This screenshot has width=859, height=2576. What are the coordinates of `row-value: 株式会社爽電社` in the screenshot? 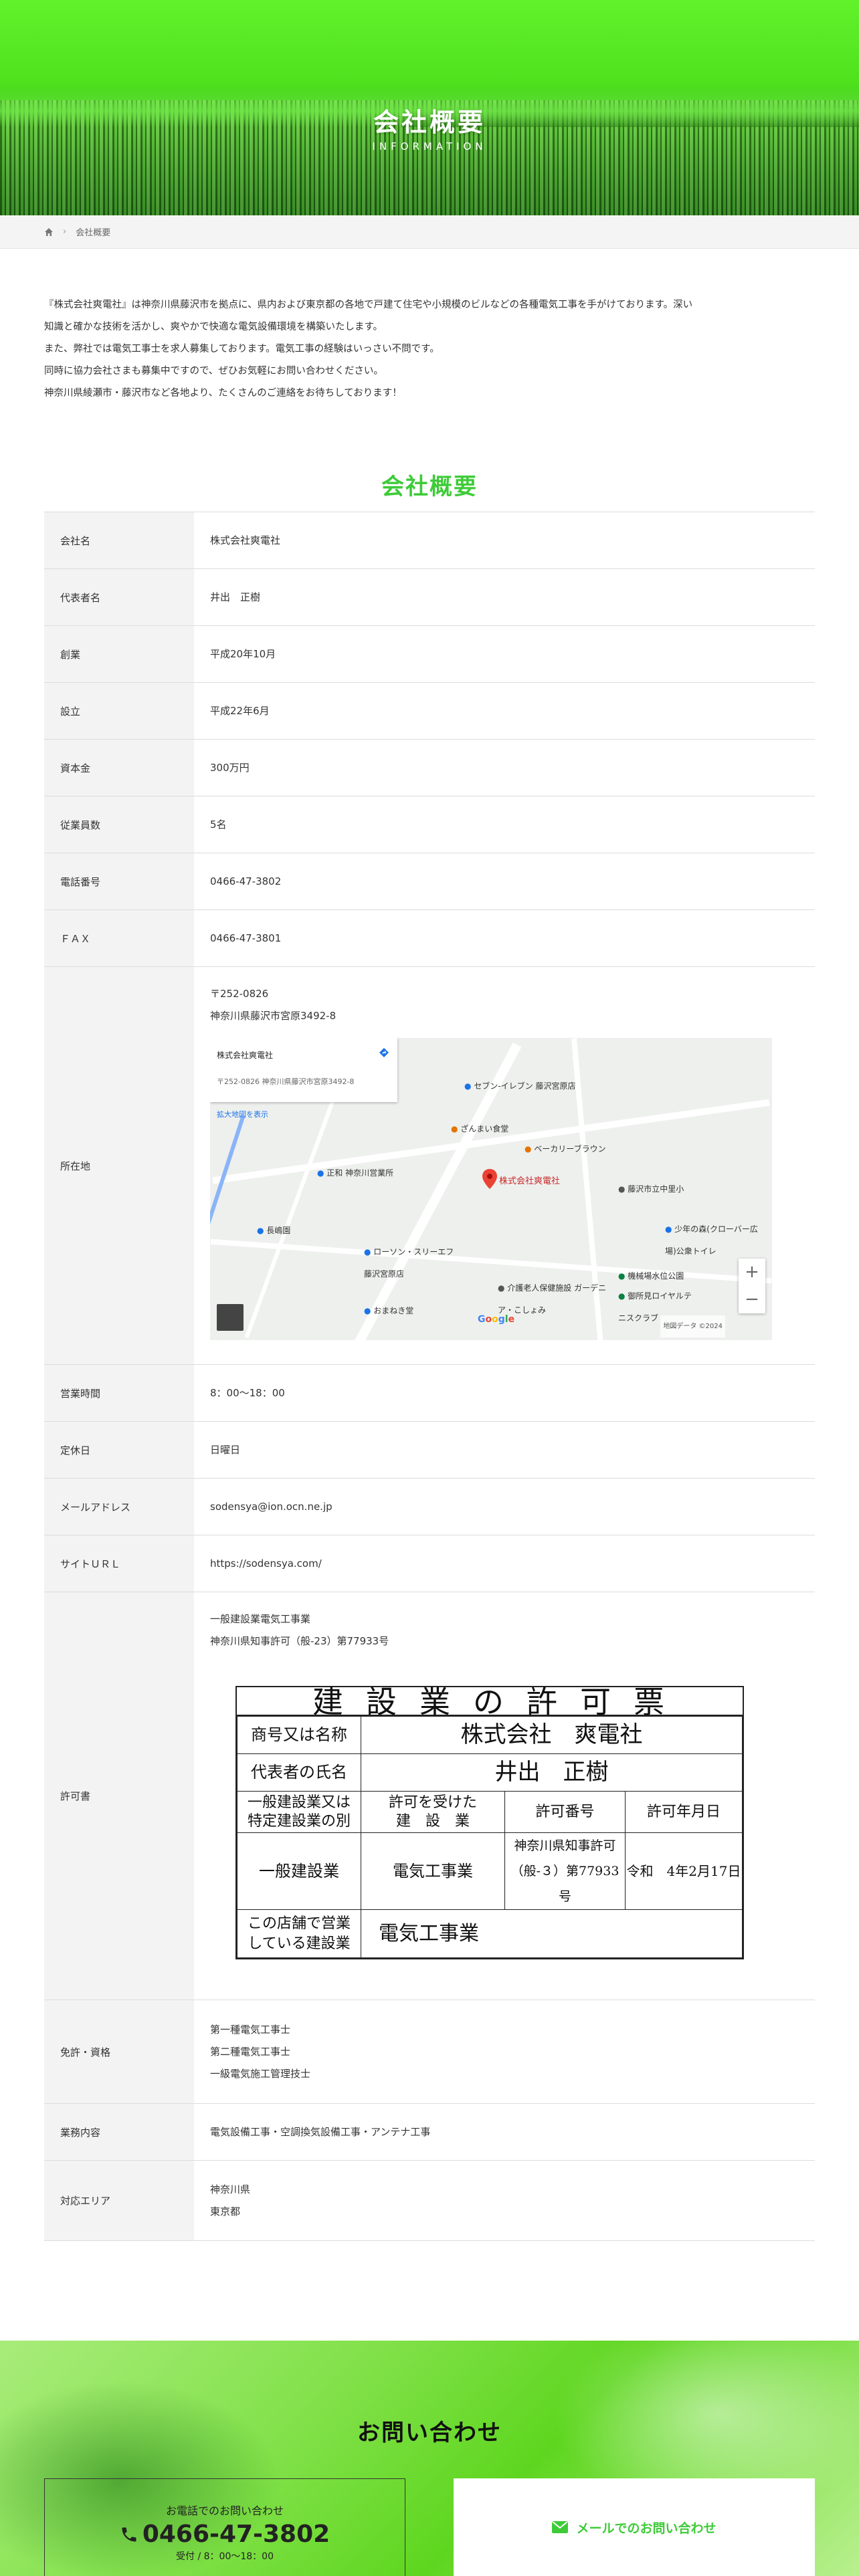 It's located at (504, 540).